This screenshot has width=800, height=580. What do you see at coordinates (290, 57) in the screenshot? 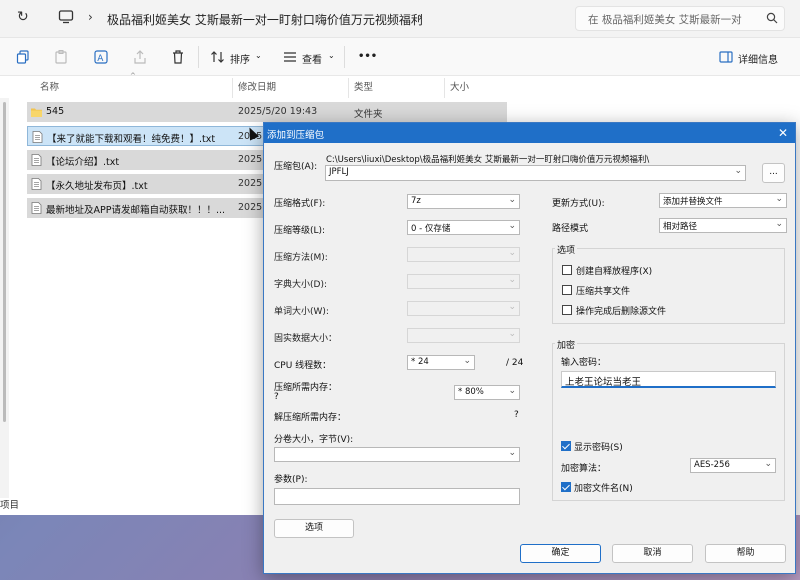
I see `view-icon` at bounding box center [290, 57].